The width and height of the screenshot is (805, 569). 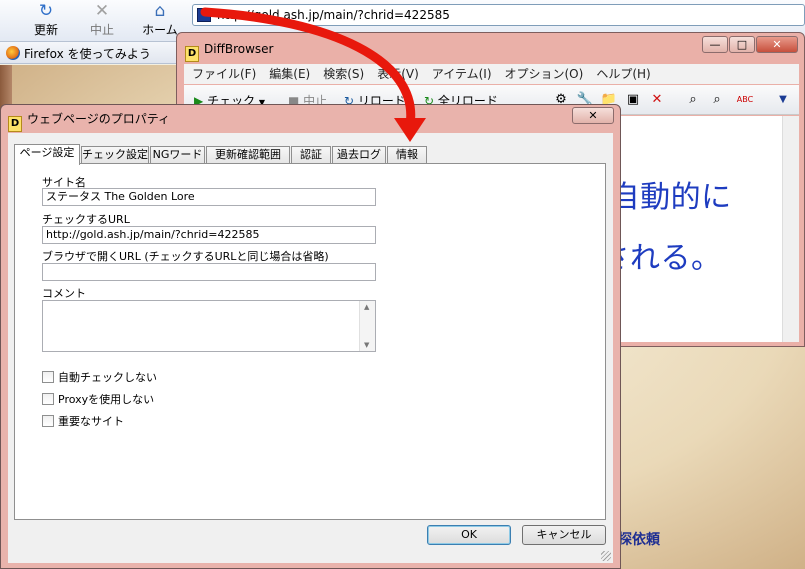 What do you see at coordinates (192, 54) in the screenshot?
I see `diffbrowser-app-icon: D` at bounding box center [192, 54].